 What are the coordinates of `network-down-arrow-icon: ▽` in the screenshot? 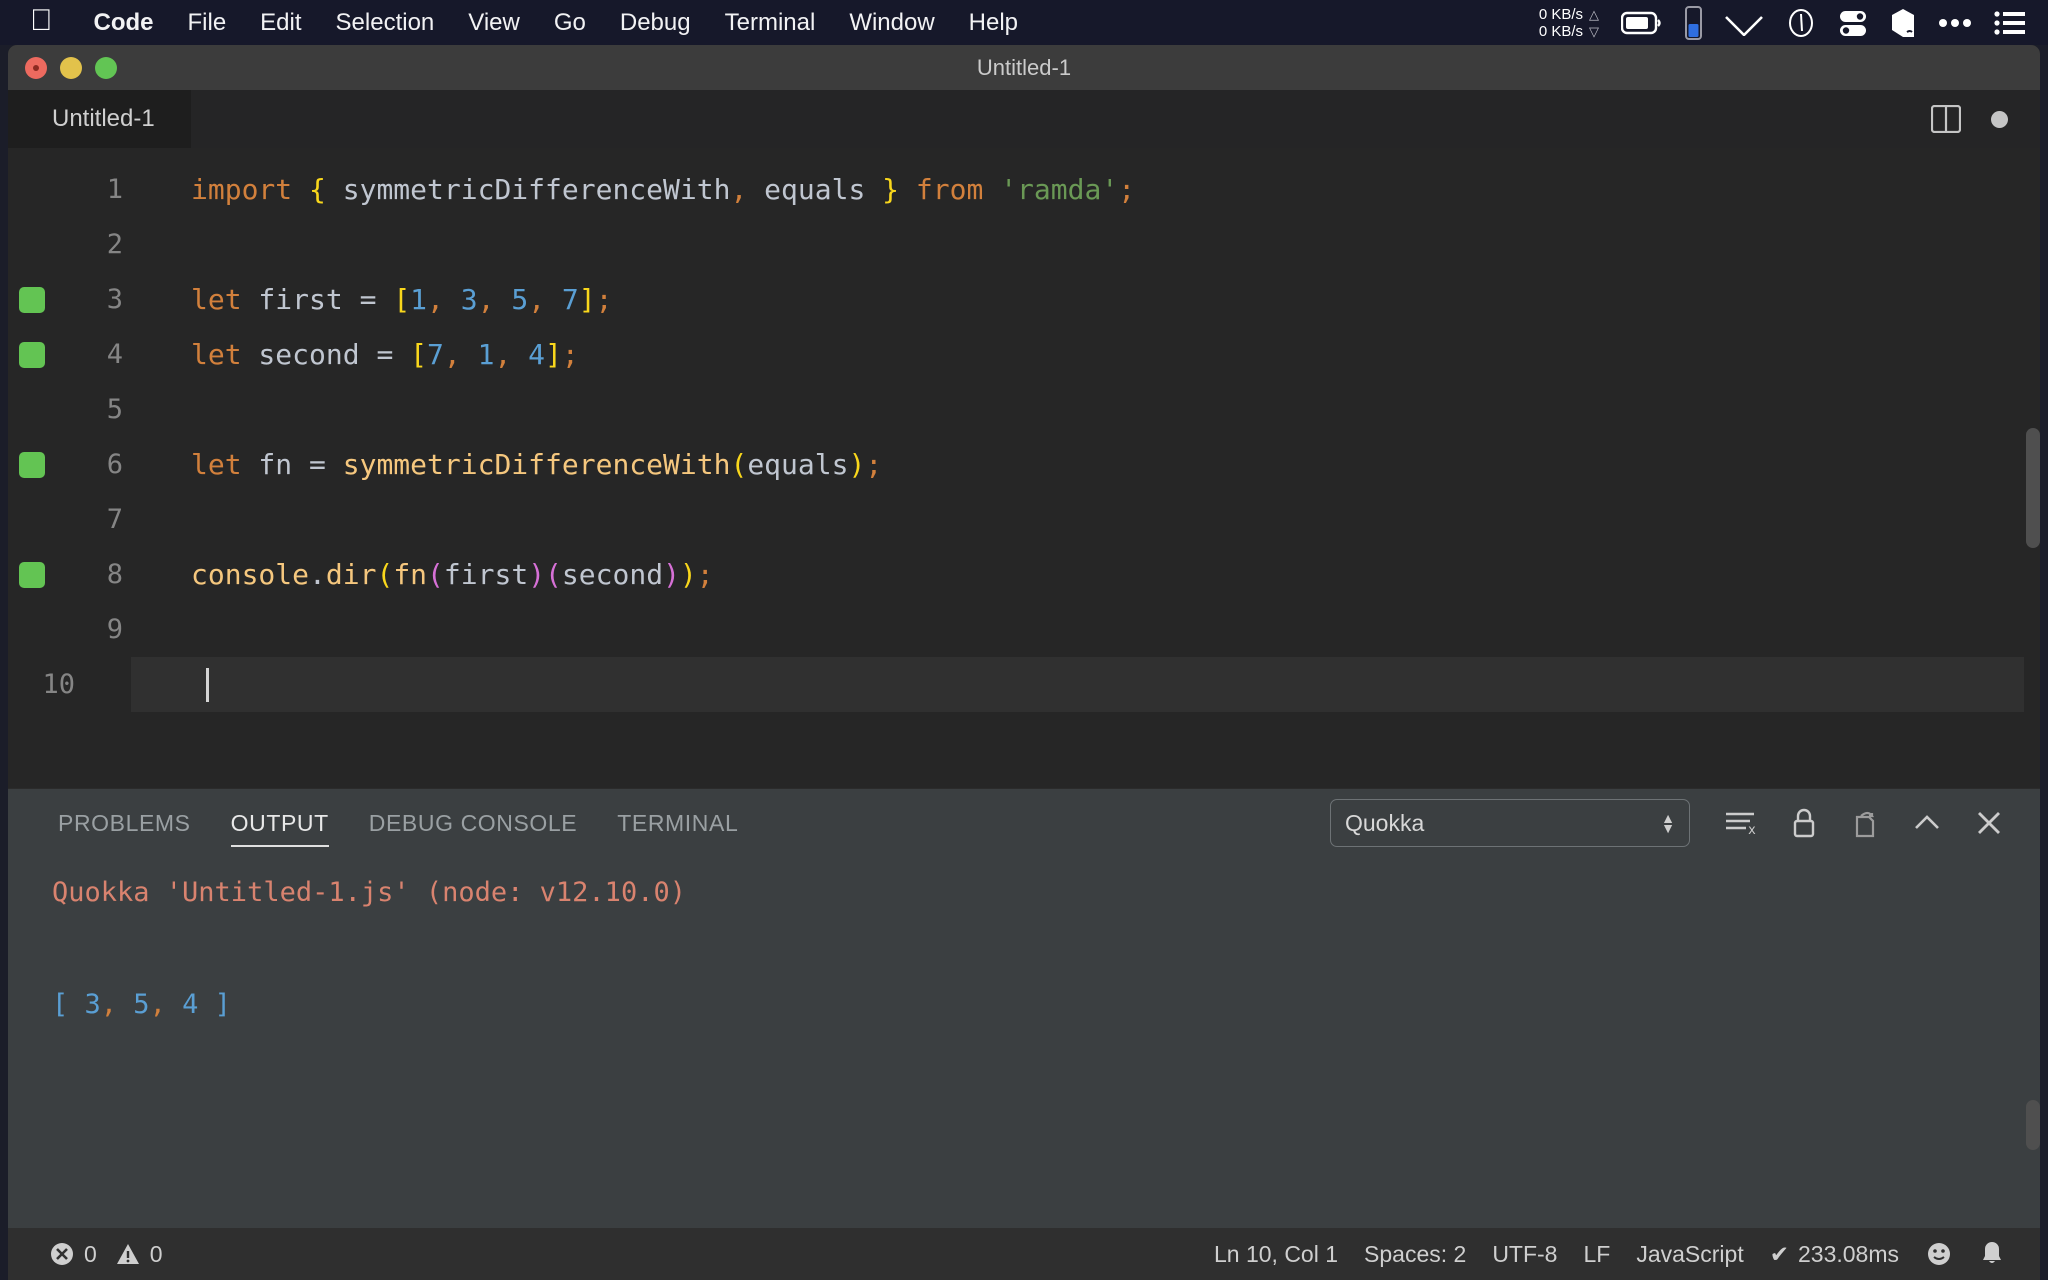 It's located at (1594, 31).